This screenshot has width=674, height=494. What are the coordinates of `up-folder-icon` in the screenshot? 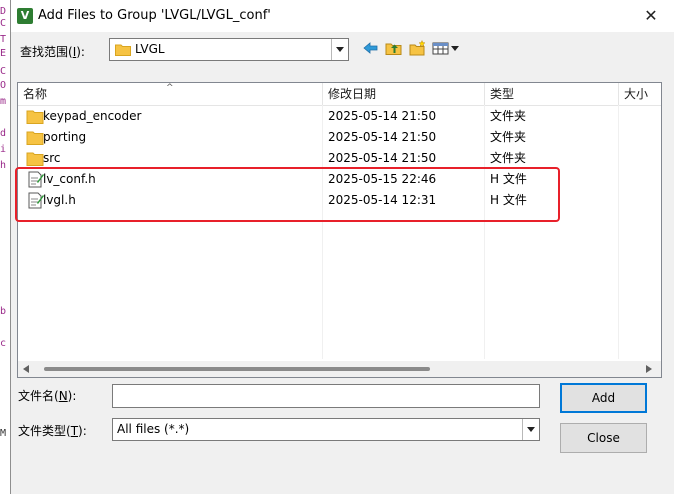 It's located at (394, 48).